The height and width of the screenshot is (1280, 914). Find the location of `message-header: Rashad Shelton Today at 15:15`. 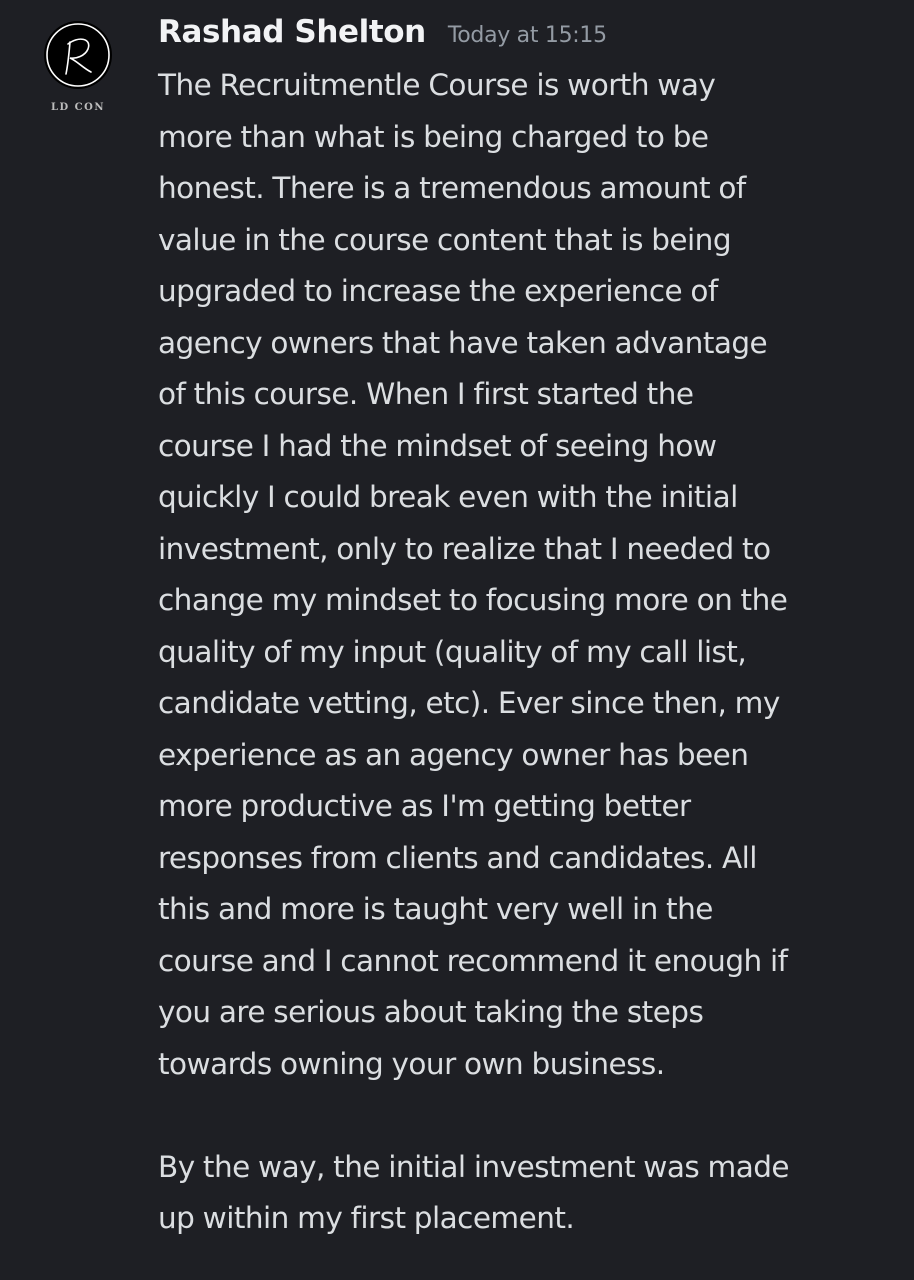

message-header: Rashad Shelton Today at 15:15 is located at coordinates (382, 36).